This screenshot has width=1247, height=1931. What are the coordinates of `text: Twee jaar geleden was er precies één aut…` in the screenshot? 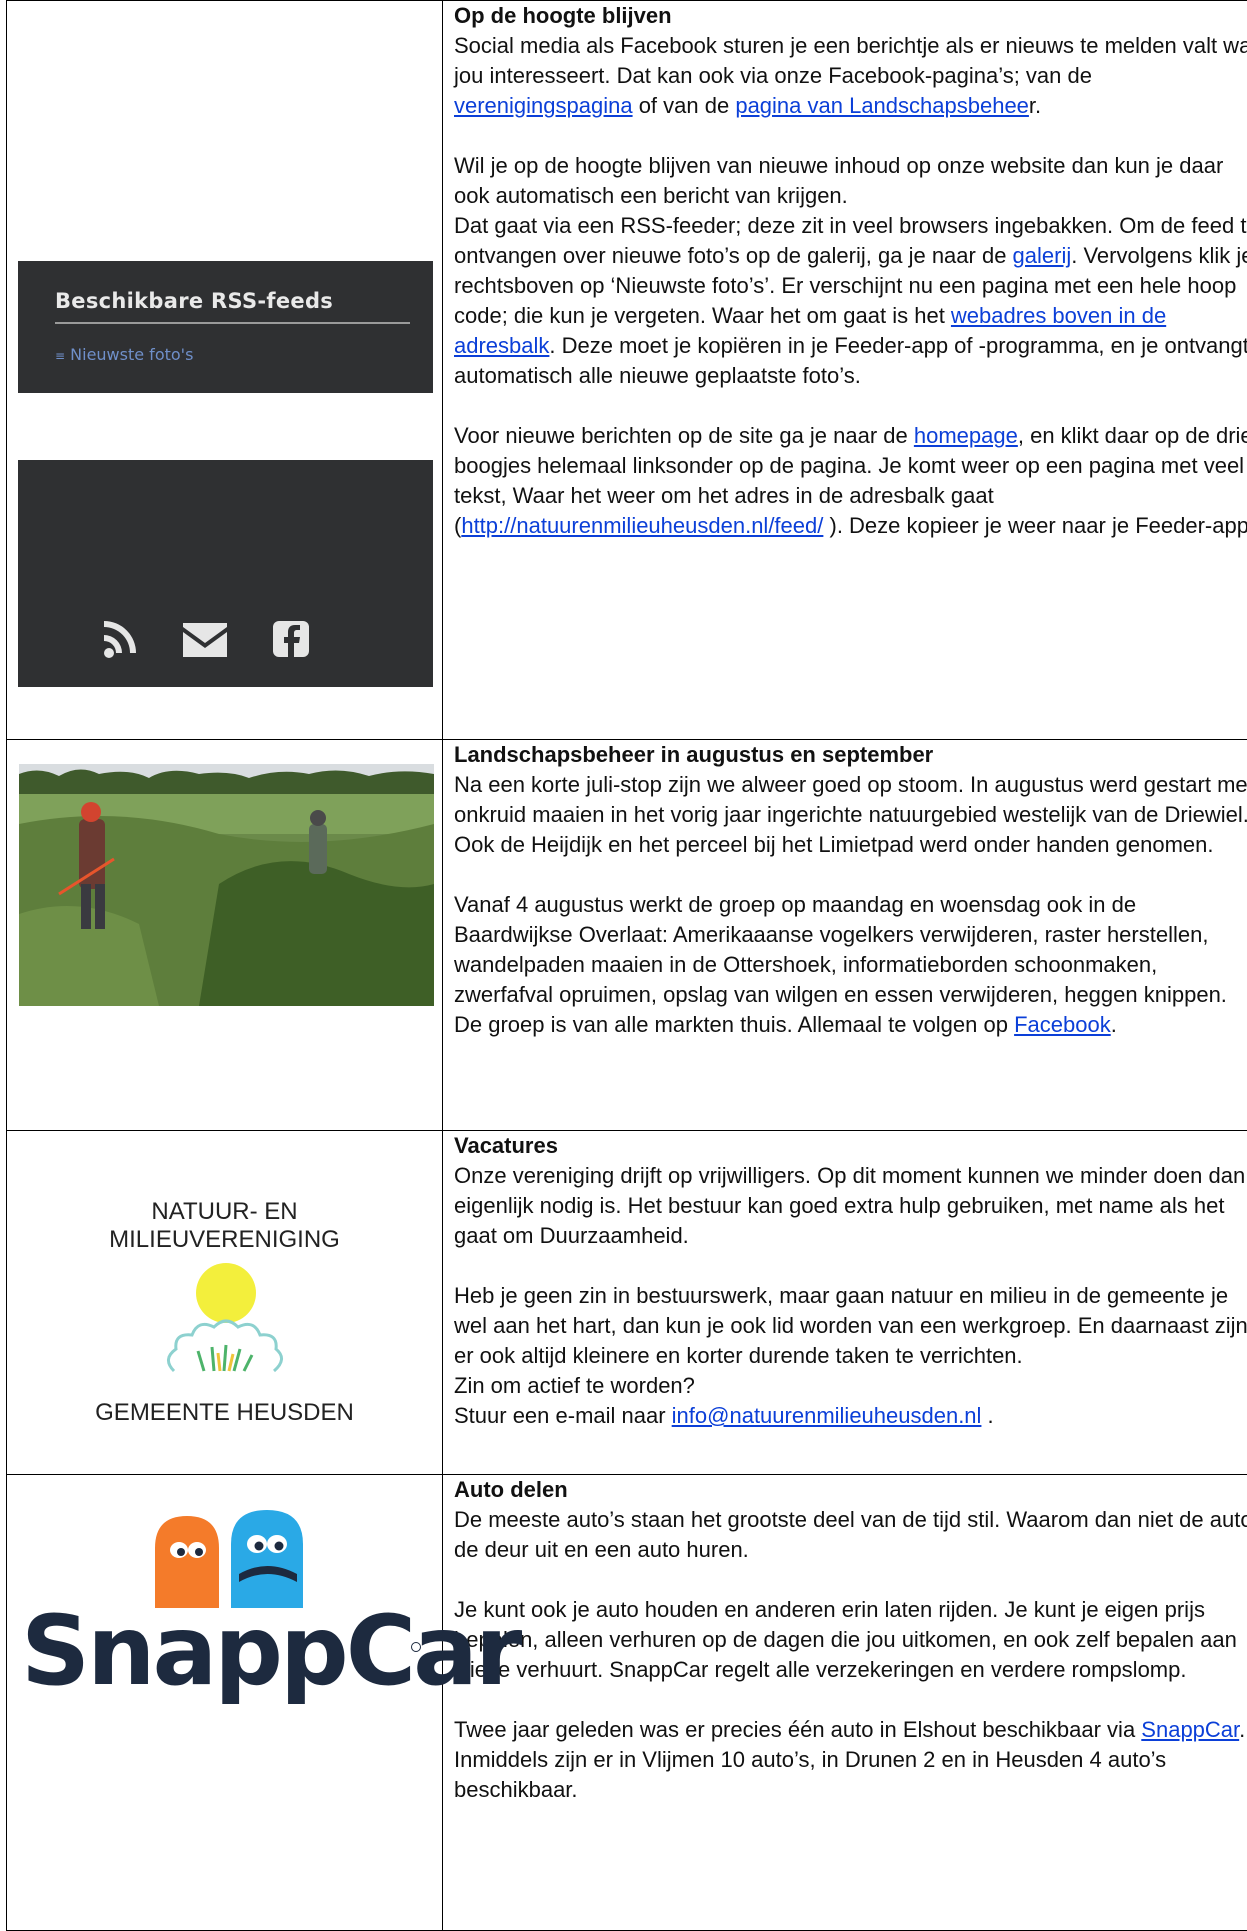 It's located at (797, 1729).